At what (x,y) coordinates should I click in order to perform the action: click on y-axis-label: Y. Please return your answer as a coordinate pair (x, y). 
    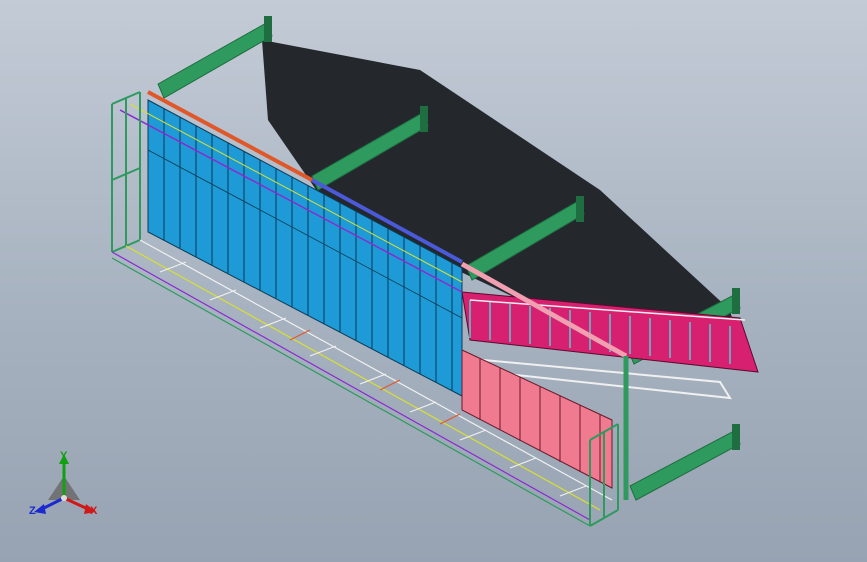
    Looking at the image, I should click on (64, 456).